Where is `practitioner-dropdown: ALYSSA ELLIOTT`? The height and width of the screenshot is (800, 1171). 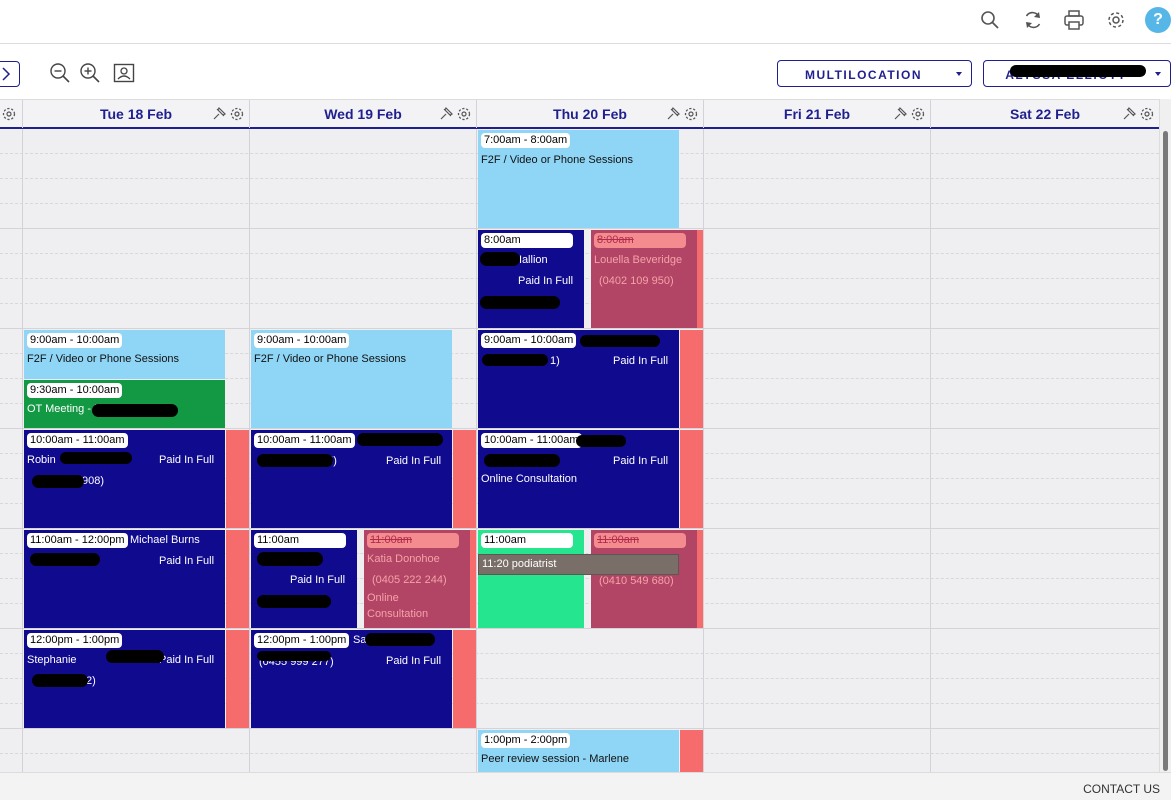 practitioner-dropdown: ALYSSA ELLIOTT is located at coordinates (1077, 73).